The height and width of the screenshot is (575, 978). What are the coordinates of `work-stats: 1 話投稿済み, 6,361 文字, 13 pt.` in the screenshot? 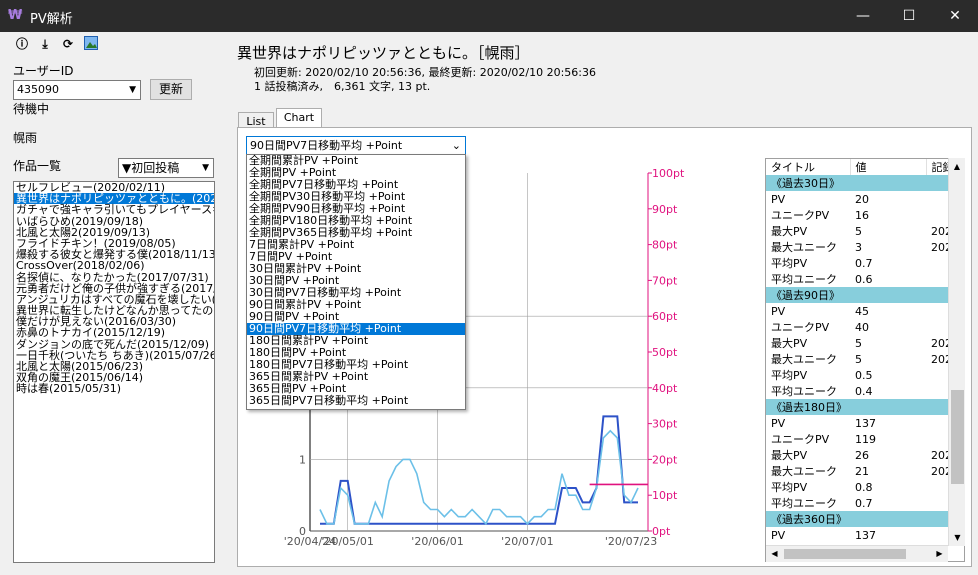 It's located at (342, 86).